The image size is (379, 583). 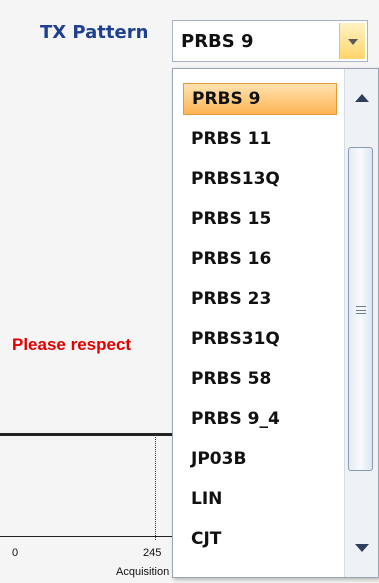 I want to click on scroll-down-arrow-icon, so click(x=361, y=548).